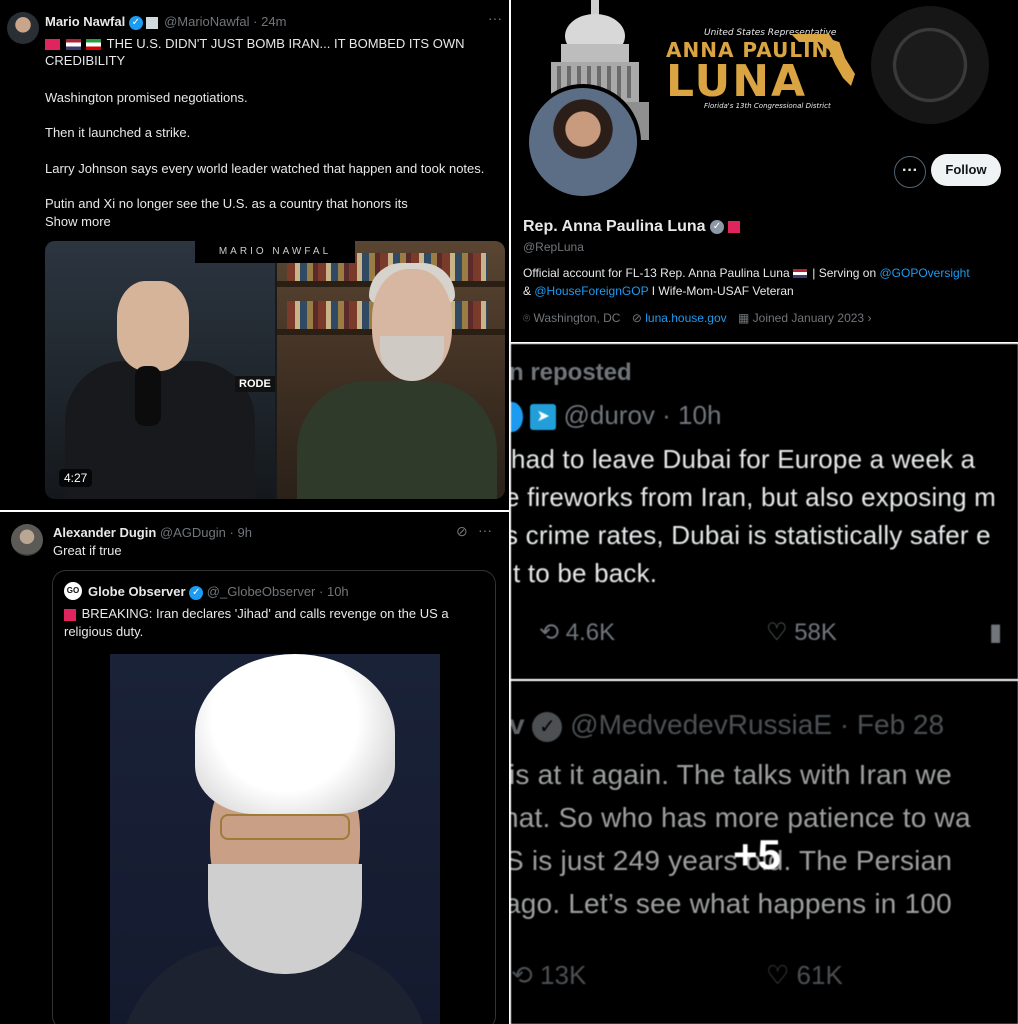 This screenshot has height=1024, width=1018. I want to click on tweet-text: Great if true, so click(87, 550).